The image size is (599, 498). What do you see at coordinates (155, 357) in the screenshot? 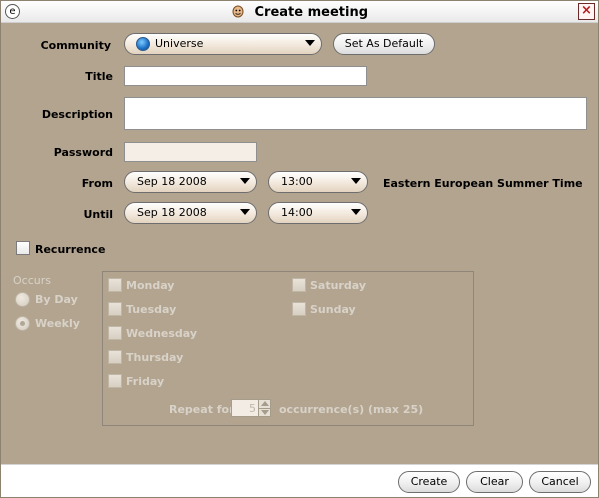
I see `day-label-thursday: Thursday` at bounding box center [155, 357].